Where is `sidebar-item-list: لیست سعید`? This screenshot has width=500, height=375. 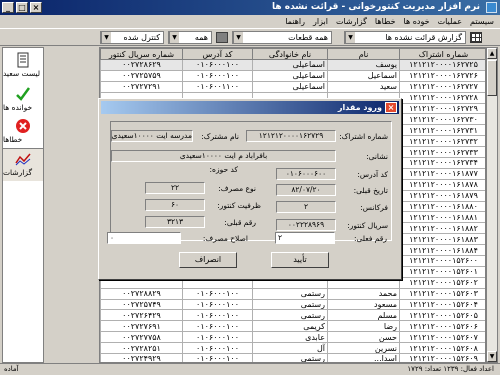
sidebar-item-list: لیست سعید is located at coordinates (23, 65).